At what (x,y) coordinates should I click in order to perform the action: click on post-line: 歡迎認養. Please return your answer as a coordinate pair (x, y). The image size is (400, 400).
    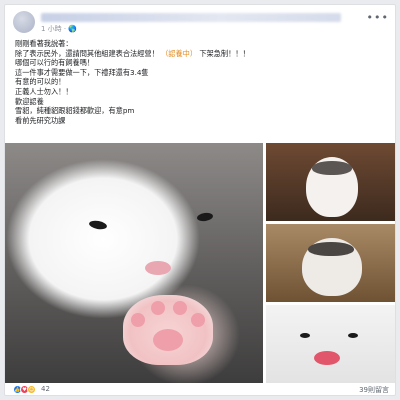
    Looking at the image, I should click on (29, 101).